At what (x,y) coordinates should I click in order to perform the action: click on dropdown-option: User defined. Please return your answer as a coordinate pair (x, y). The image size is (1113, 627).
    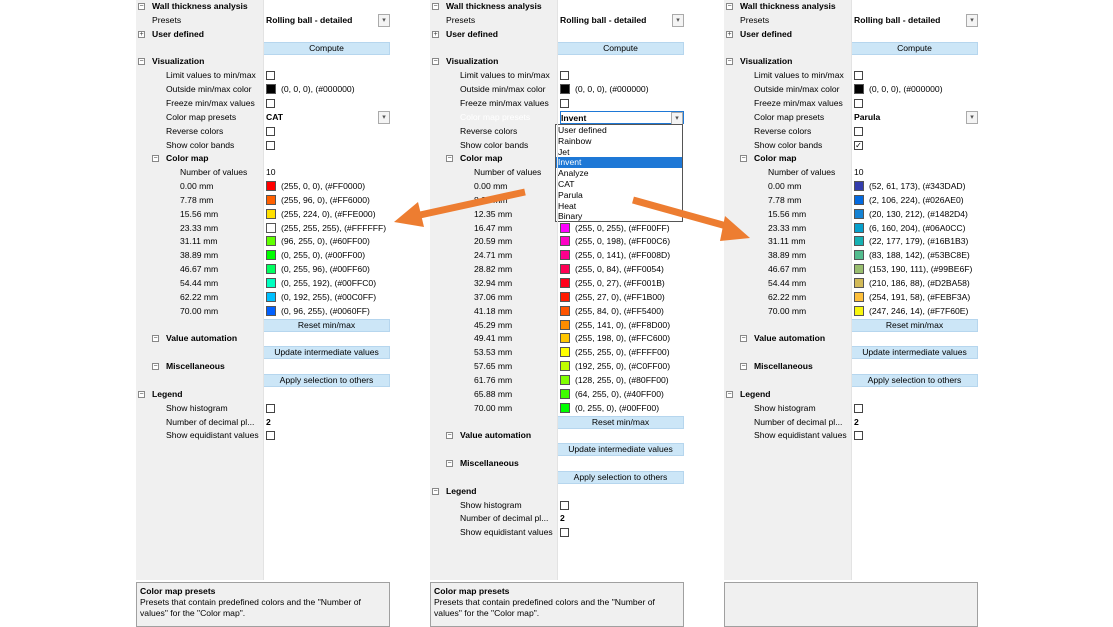
    Looking at the image, I should click on (619, 130).